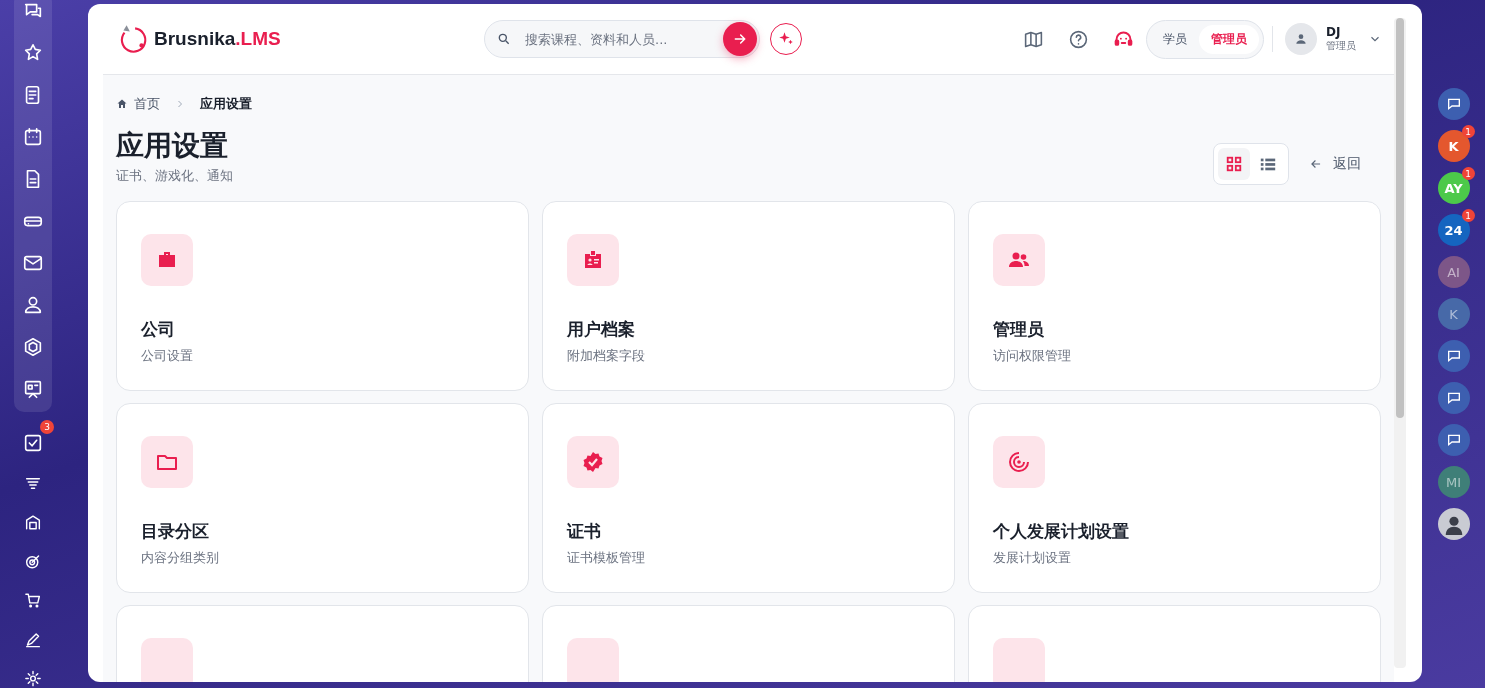 This screenshot has width=1485, height=688. What do you see at coordinates (606, 355) in the screenshot?
I see `card-description: 附加档案字段` at bounding box center [606, 355].